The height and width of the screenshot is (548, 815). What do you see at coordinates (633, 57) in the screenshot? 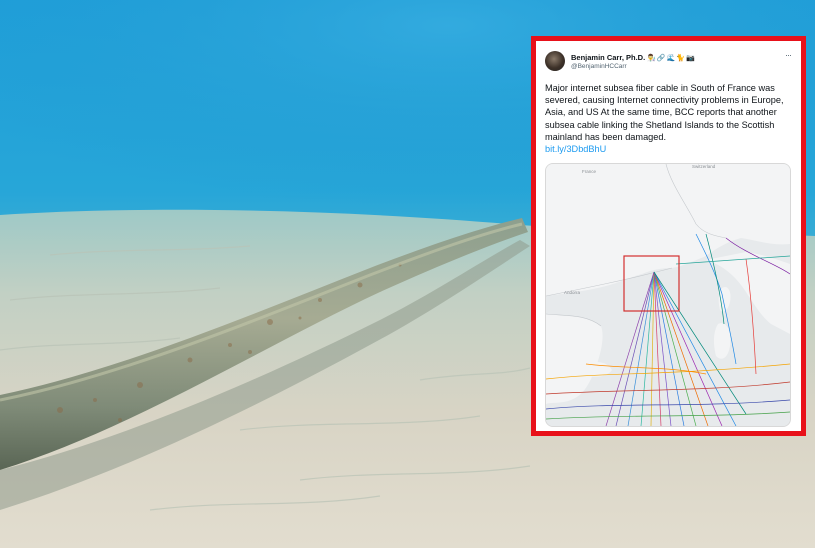
I see `author-name: Benjamin Carr, Ph.D. 👨‍🔬🔗🌊🐈📷` at bounding box center [633, 57].